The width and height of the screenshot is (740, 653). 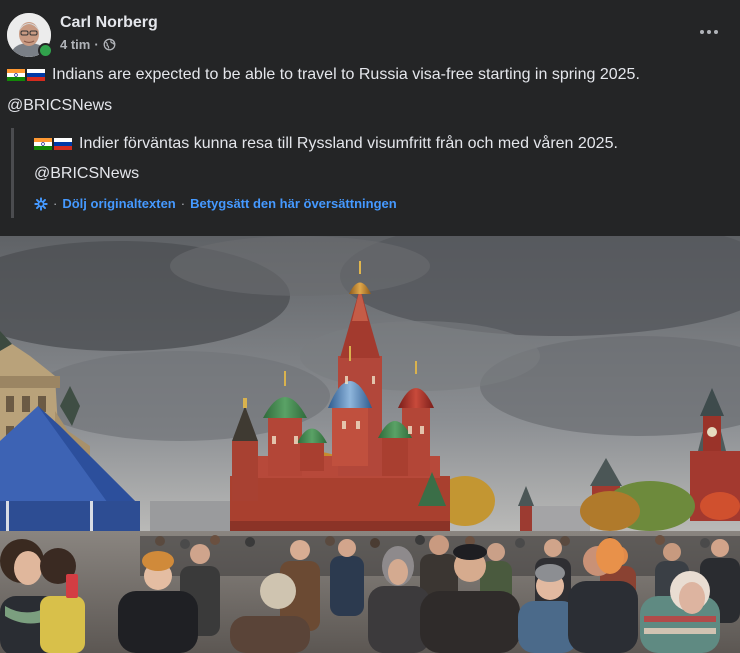 I want to click on online-status-dot, so click(x=45, y=50).